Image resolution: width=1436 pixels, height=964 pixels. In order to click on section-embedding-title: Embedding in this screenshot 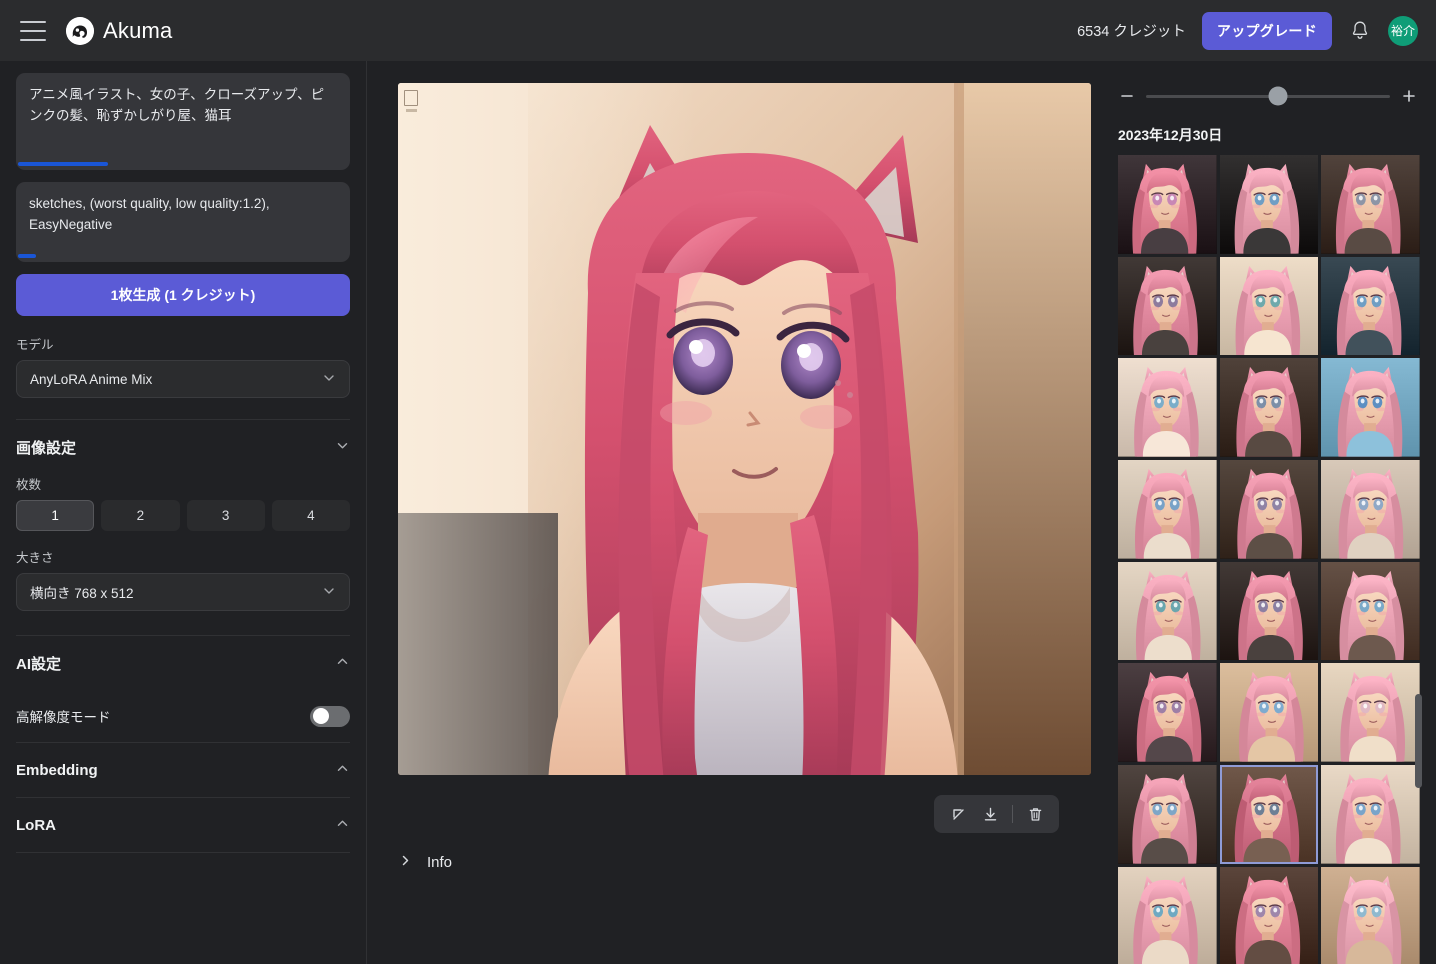, I will do `click(57, 770)`.